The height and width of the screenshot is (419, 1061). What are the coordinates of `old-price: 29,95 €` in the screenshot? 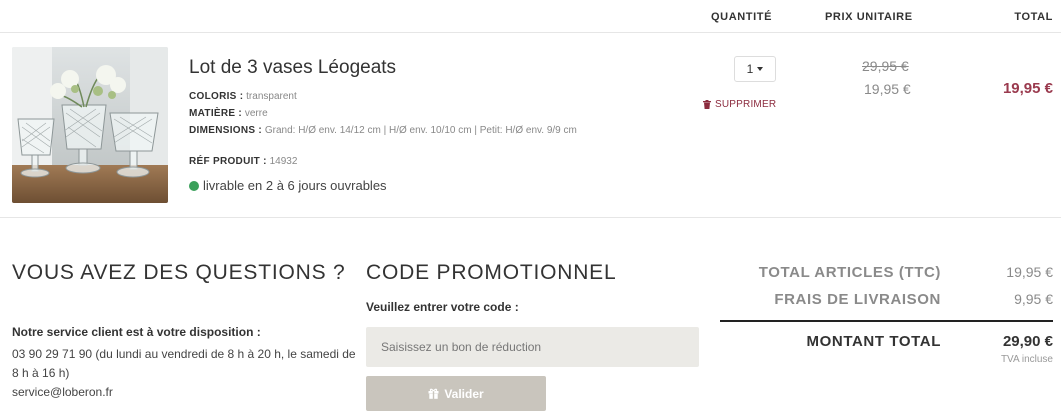 It's located at (885, 66).